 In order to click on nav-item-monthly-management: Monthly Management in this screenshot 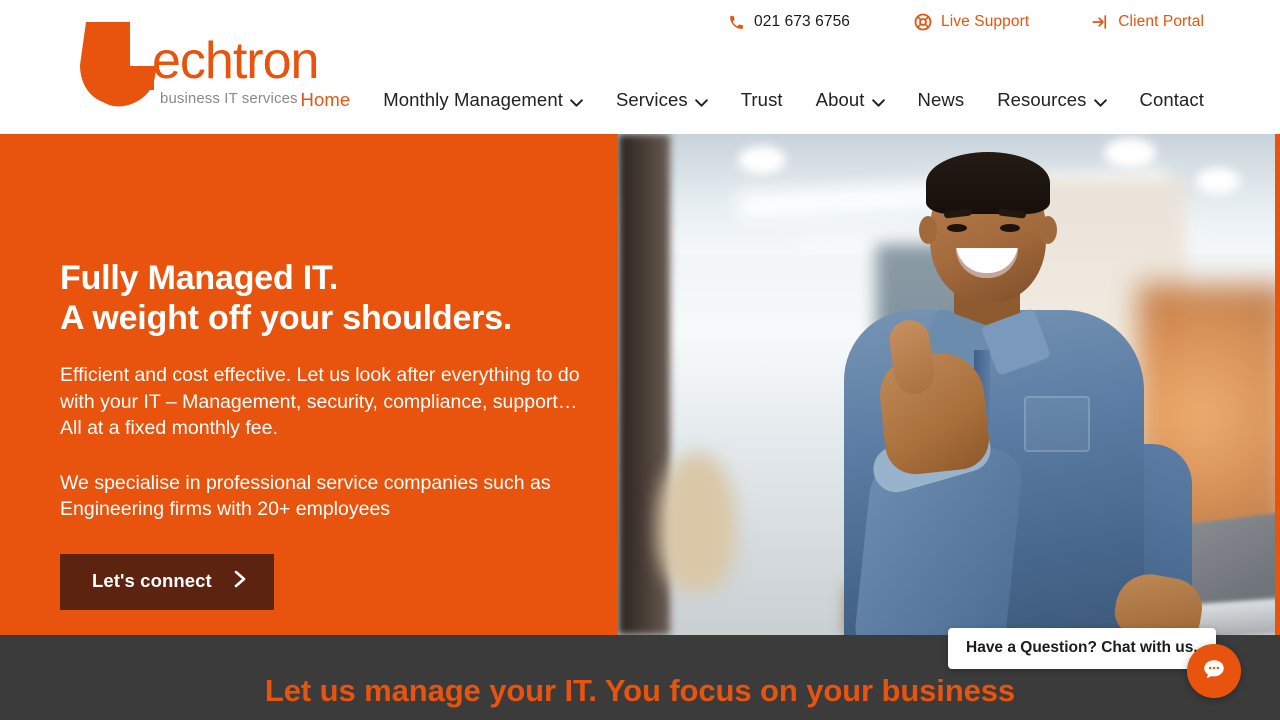, I will do `click(483, 100)`.